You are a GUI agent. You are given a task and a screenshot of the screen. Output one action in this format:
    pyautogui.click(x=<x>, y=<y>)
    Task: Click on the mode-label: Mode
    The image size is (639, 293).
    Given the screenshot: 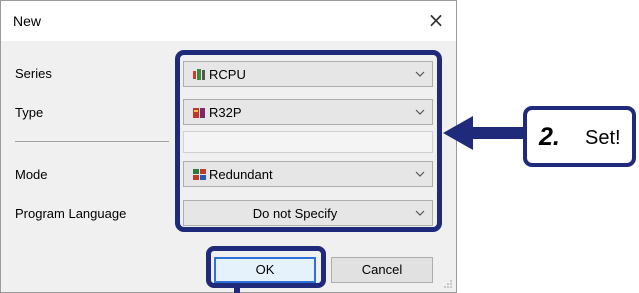 What is the action you would take?
    pyautogui.click(x=31, y=174)
    